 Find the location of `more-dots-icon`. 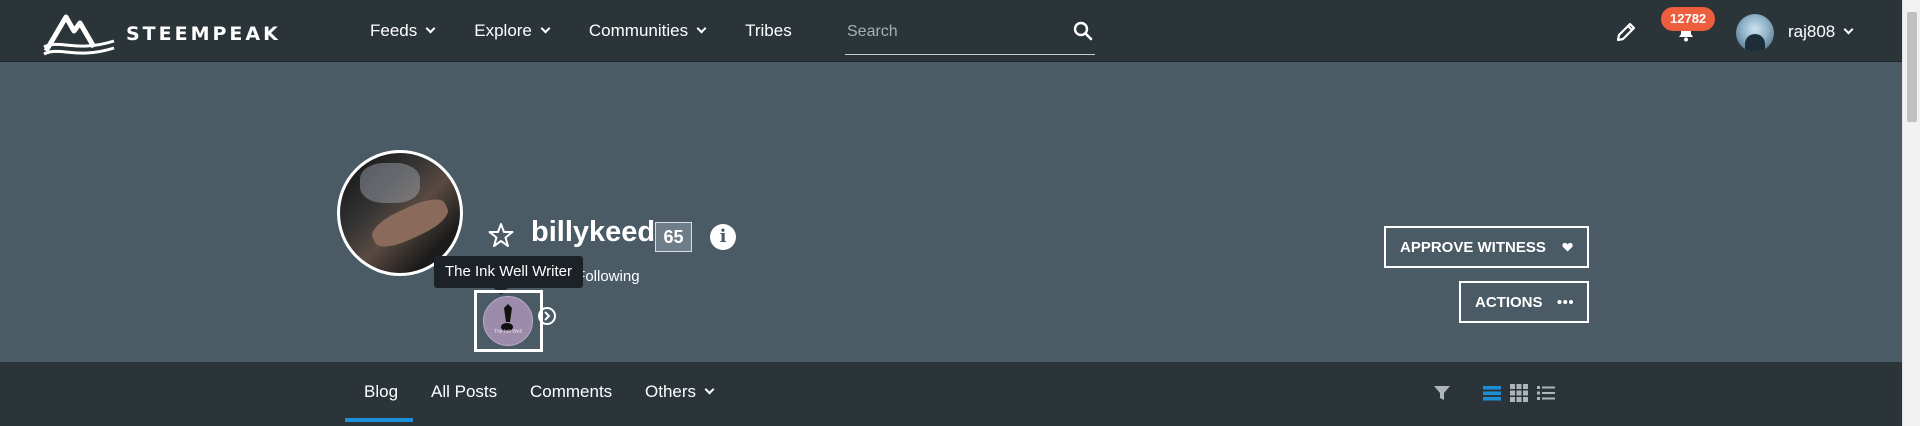

more-dots-icon is located at coordinates (1564, 302).